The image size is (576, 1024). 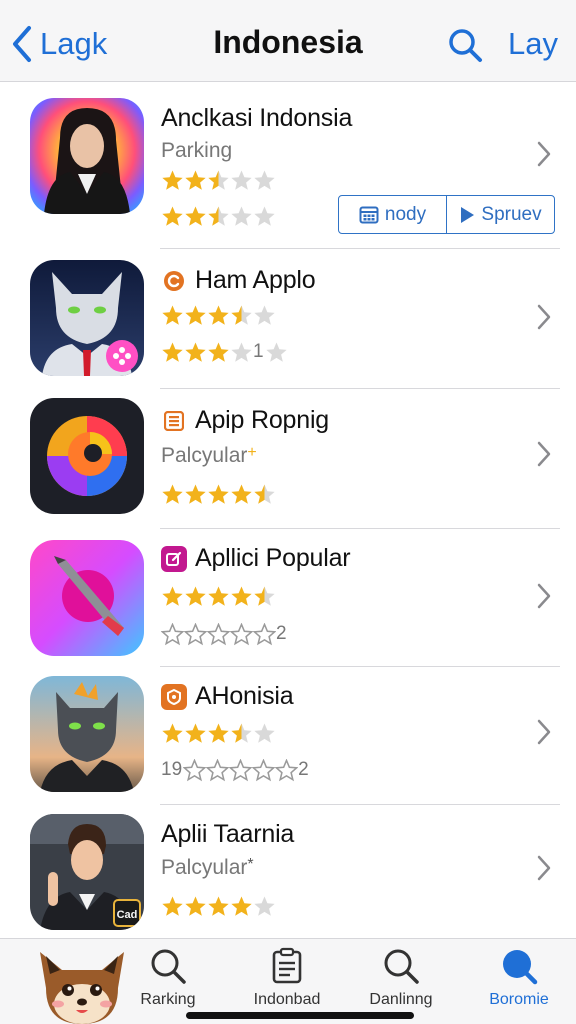 I want to click on nody-button: nody, so click(x=392, y=214).